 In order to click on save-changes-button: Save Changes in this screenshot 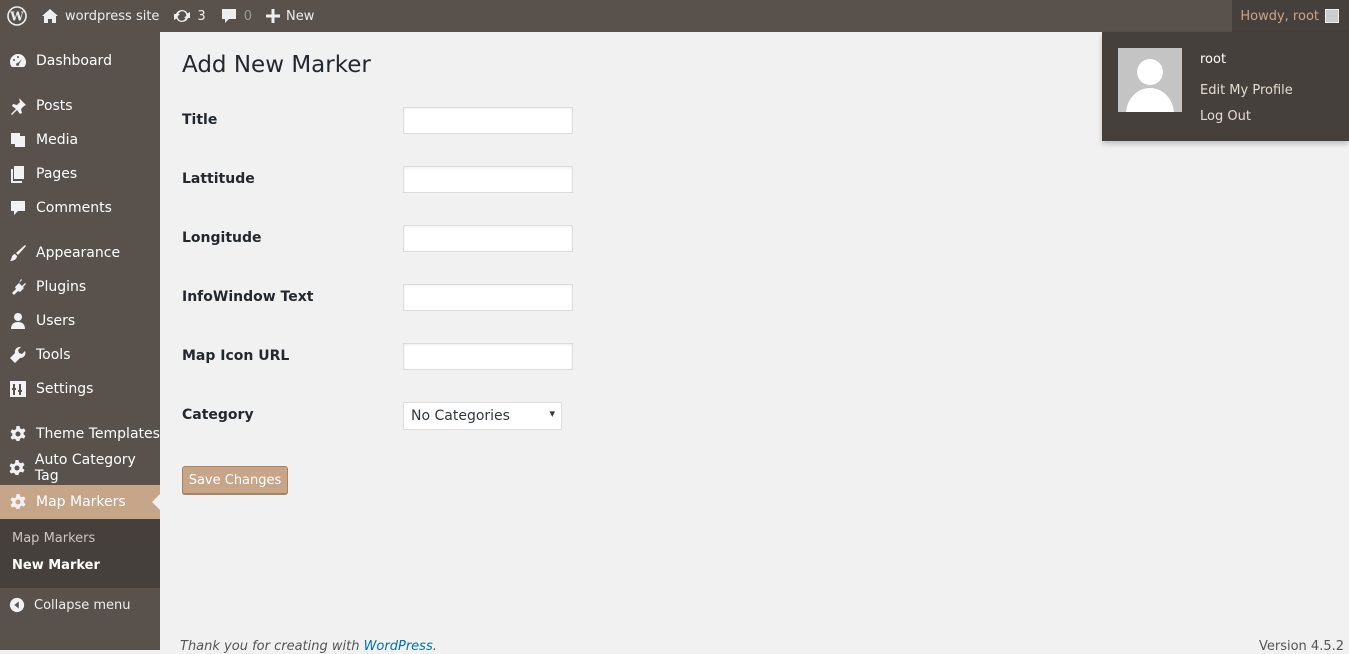, I will do `click(235, 480)`.